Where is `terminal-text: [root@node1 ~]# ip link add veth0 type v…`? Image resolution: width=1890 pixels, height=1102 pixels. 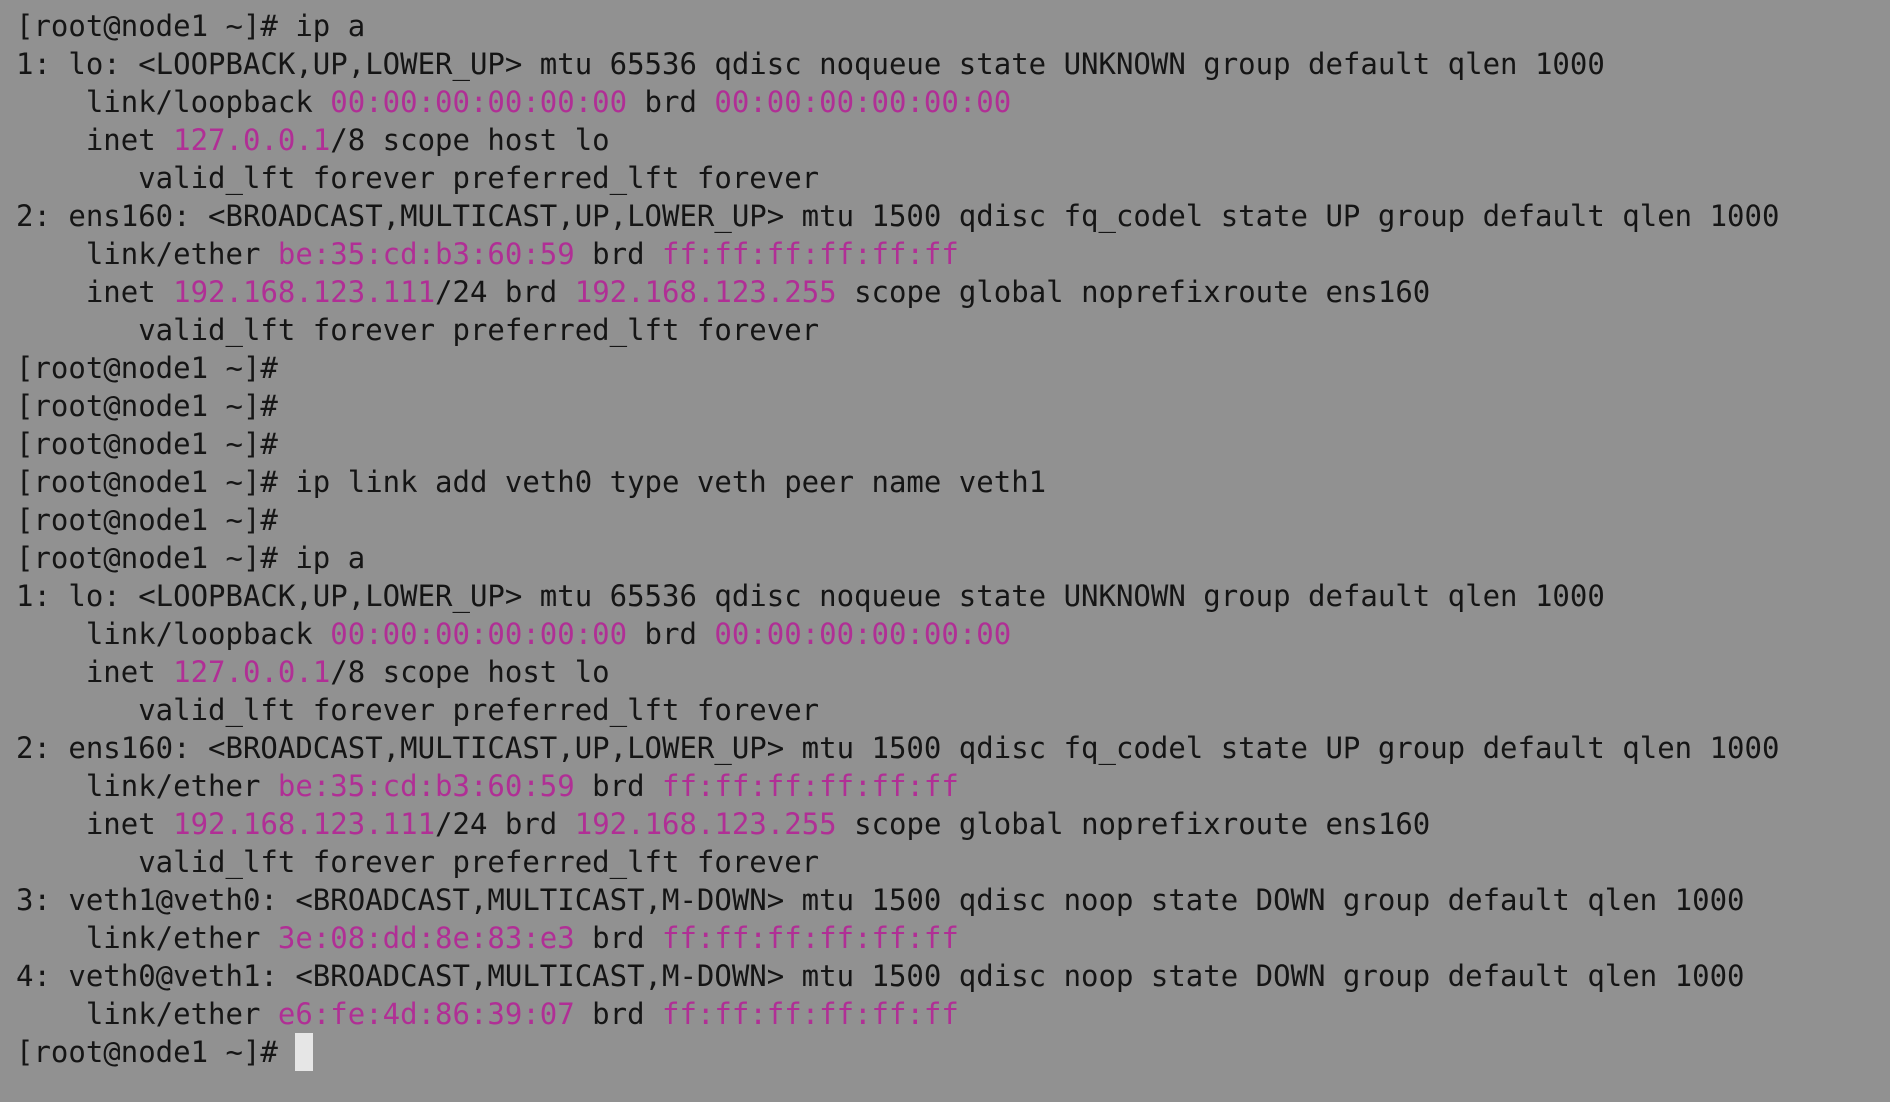 terminal-text: [root@node1 ~]# ip link add veth0 type v… is located at coordinates (531, 482).